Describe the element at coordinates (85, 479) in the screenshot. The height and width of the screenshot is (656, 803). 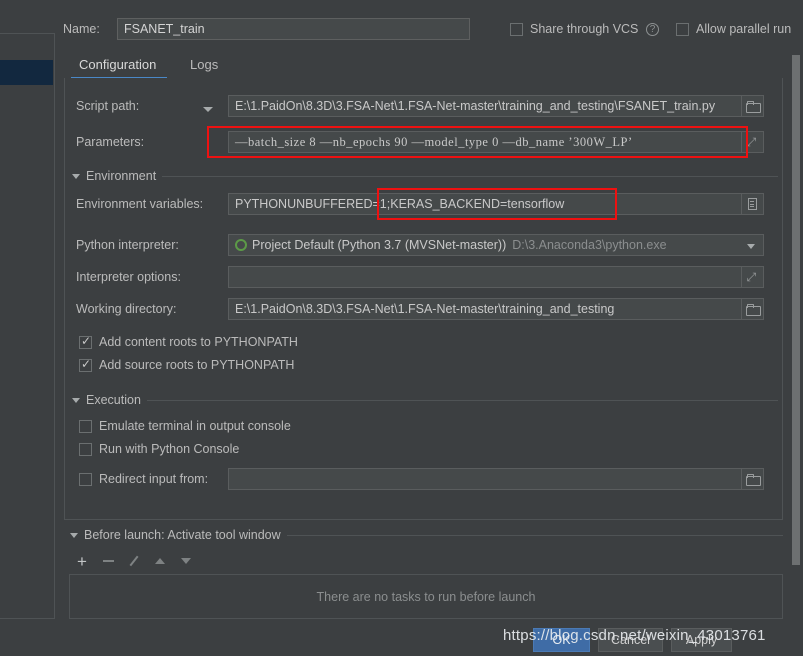
I see `redirect-input-box` at that location.